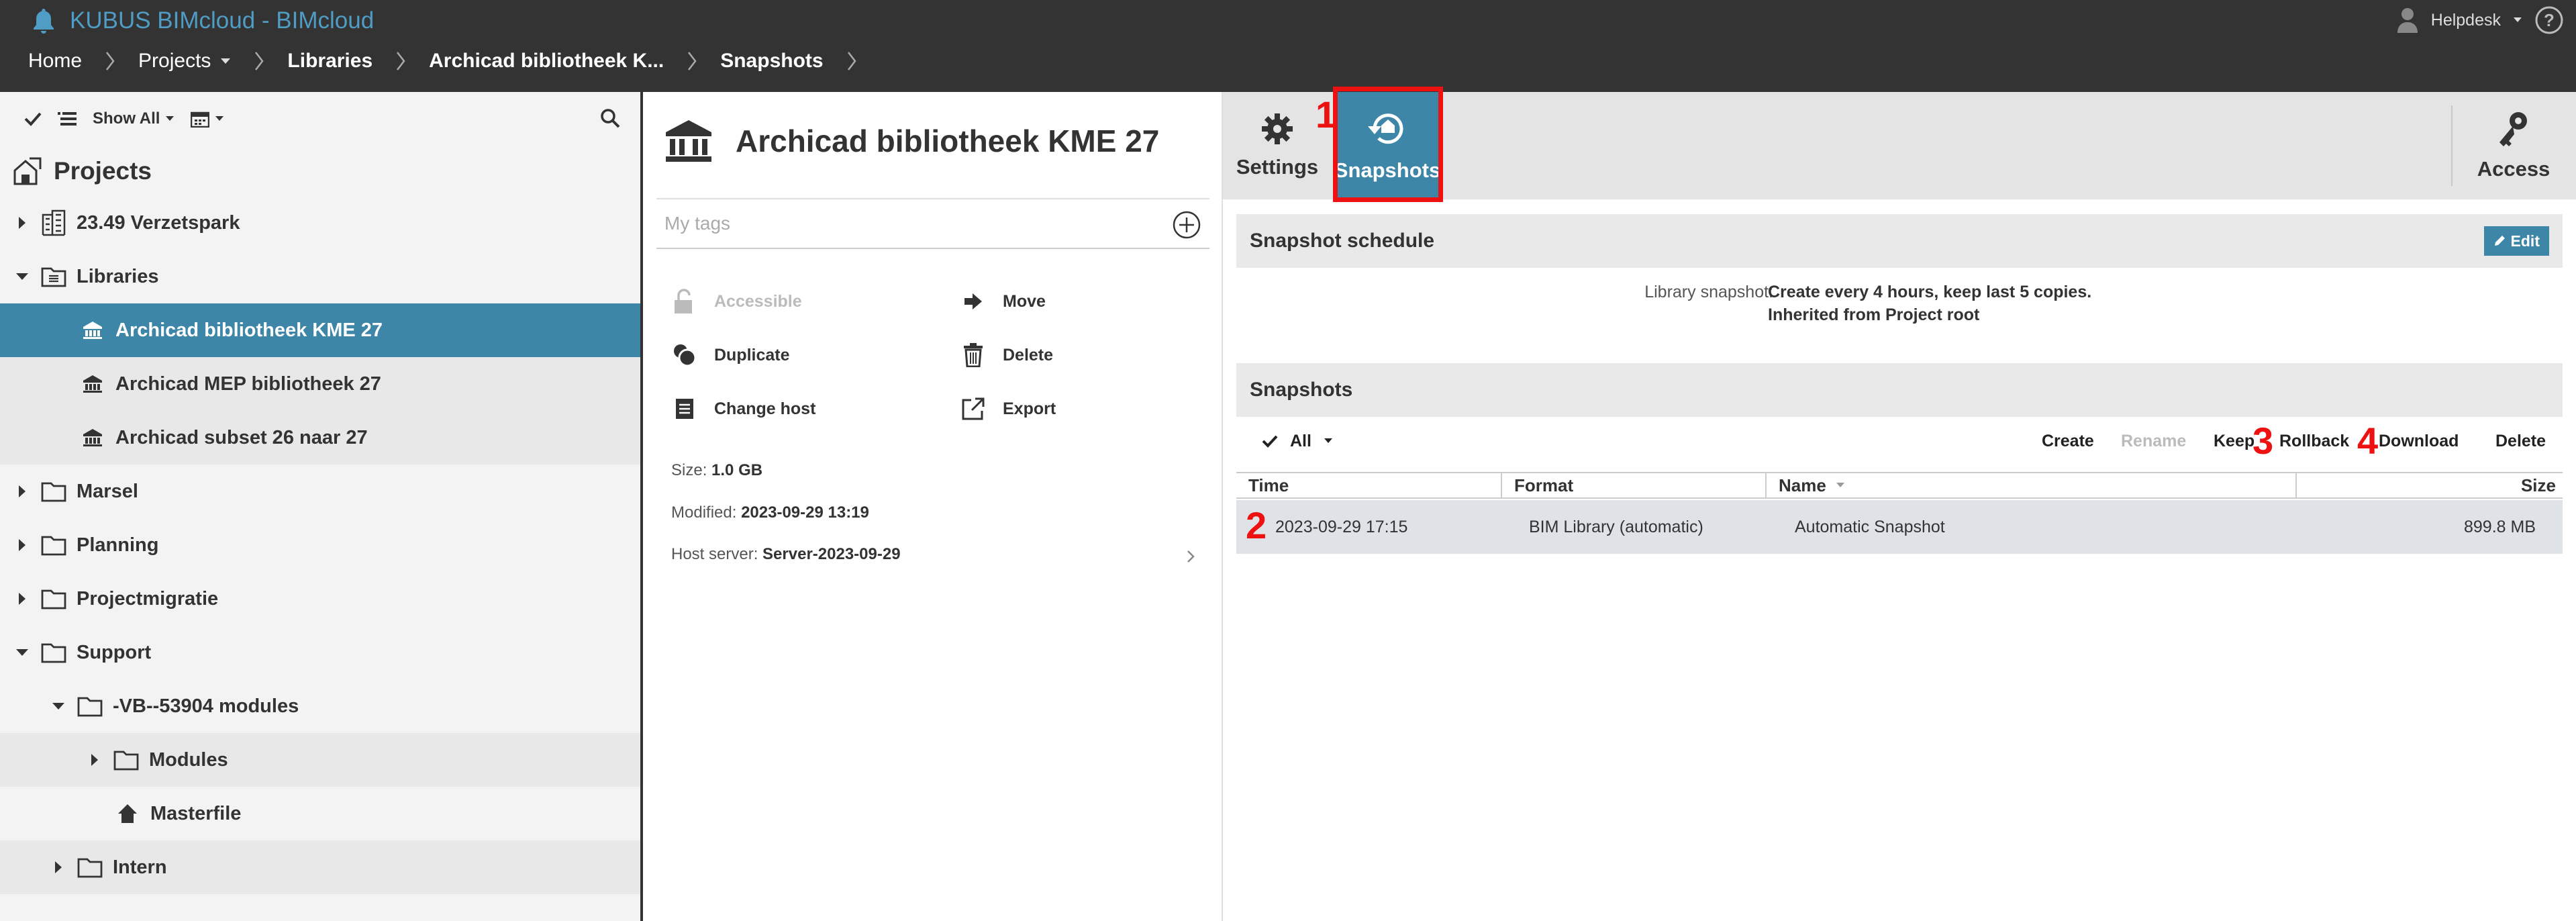 The height and width of the screenshot is (921, 2576). What do you see at coordinates (973, 301) in the screenshot?
I see `arrow-right-icon` at bounding box center [973, 301].